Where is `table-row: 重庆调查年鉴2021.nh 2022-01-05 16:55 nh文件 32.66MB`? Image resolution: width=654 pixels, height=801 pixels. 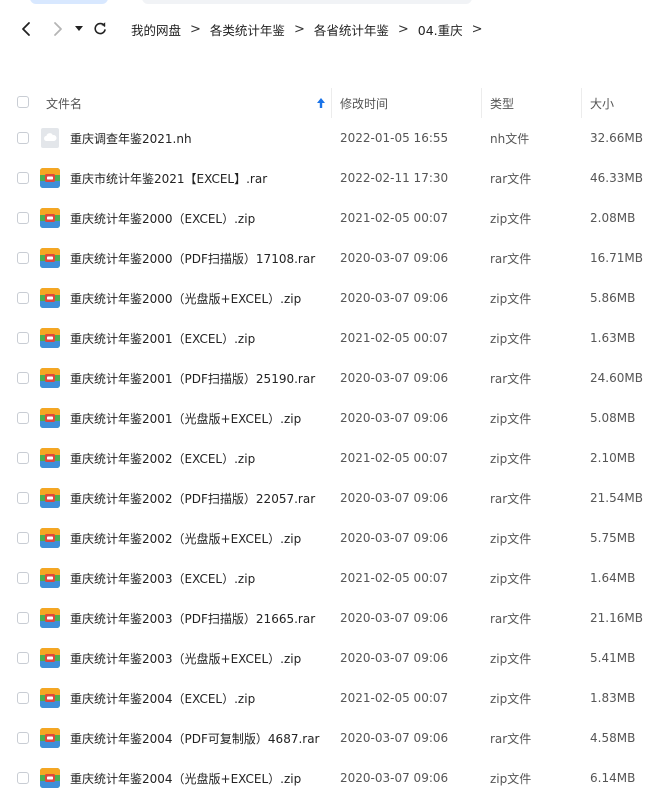 table-row: 重庆调查年鉴2021.nh 2022-01-05 16:55 nh文件 32.66MB is located at coordinates (327, 138).